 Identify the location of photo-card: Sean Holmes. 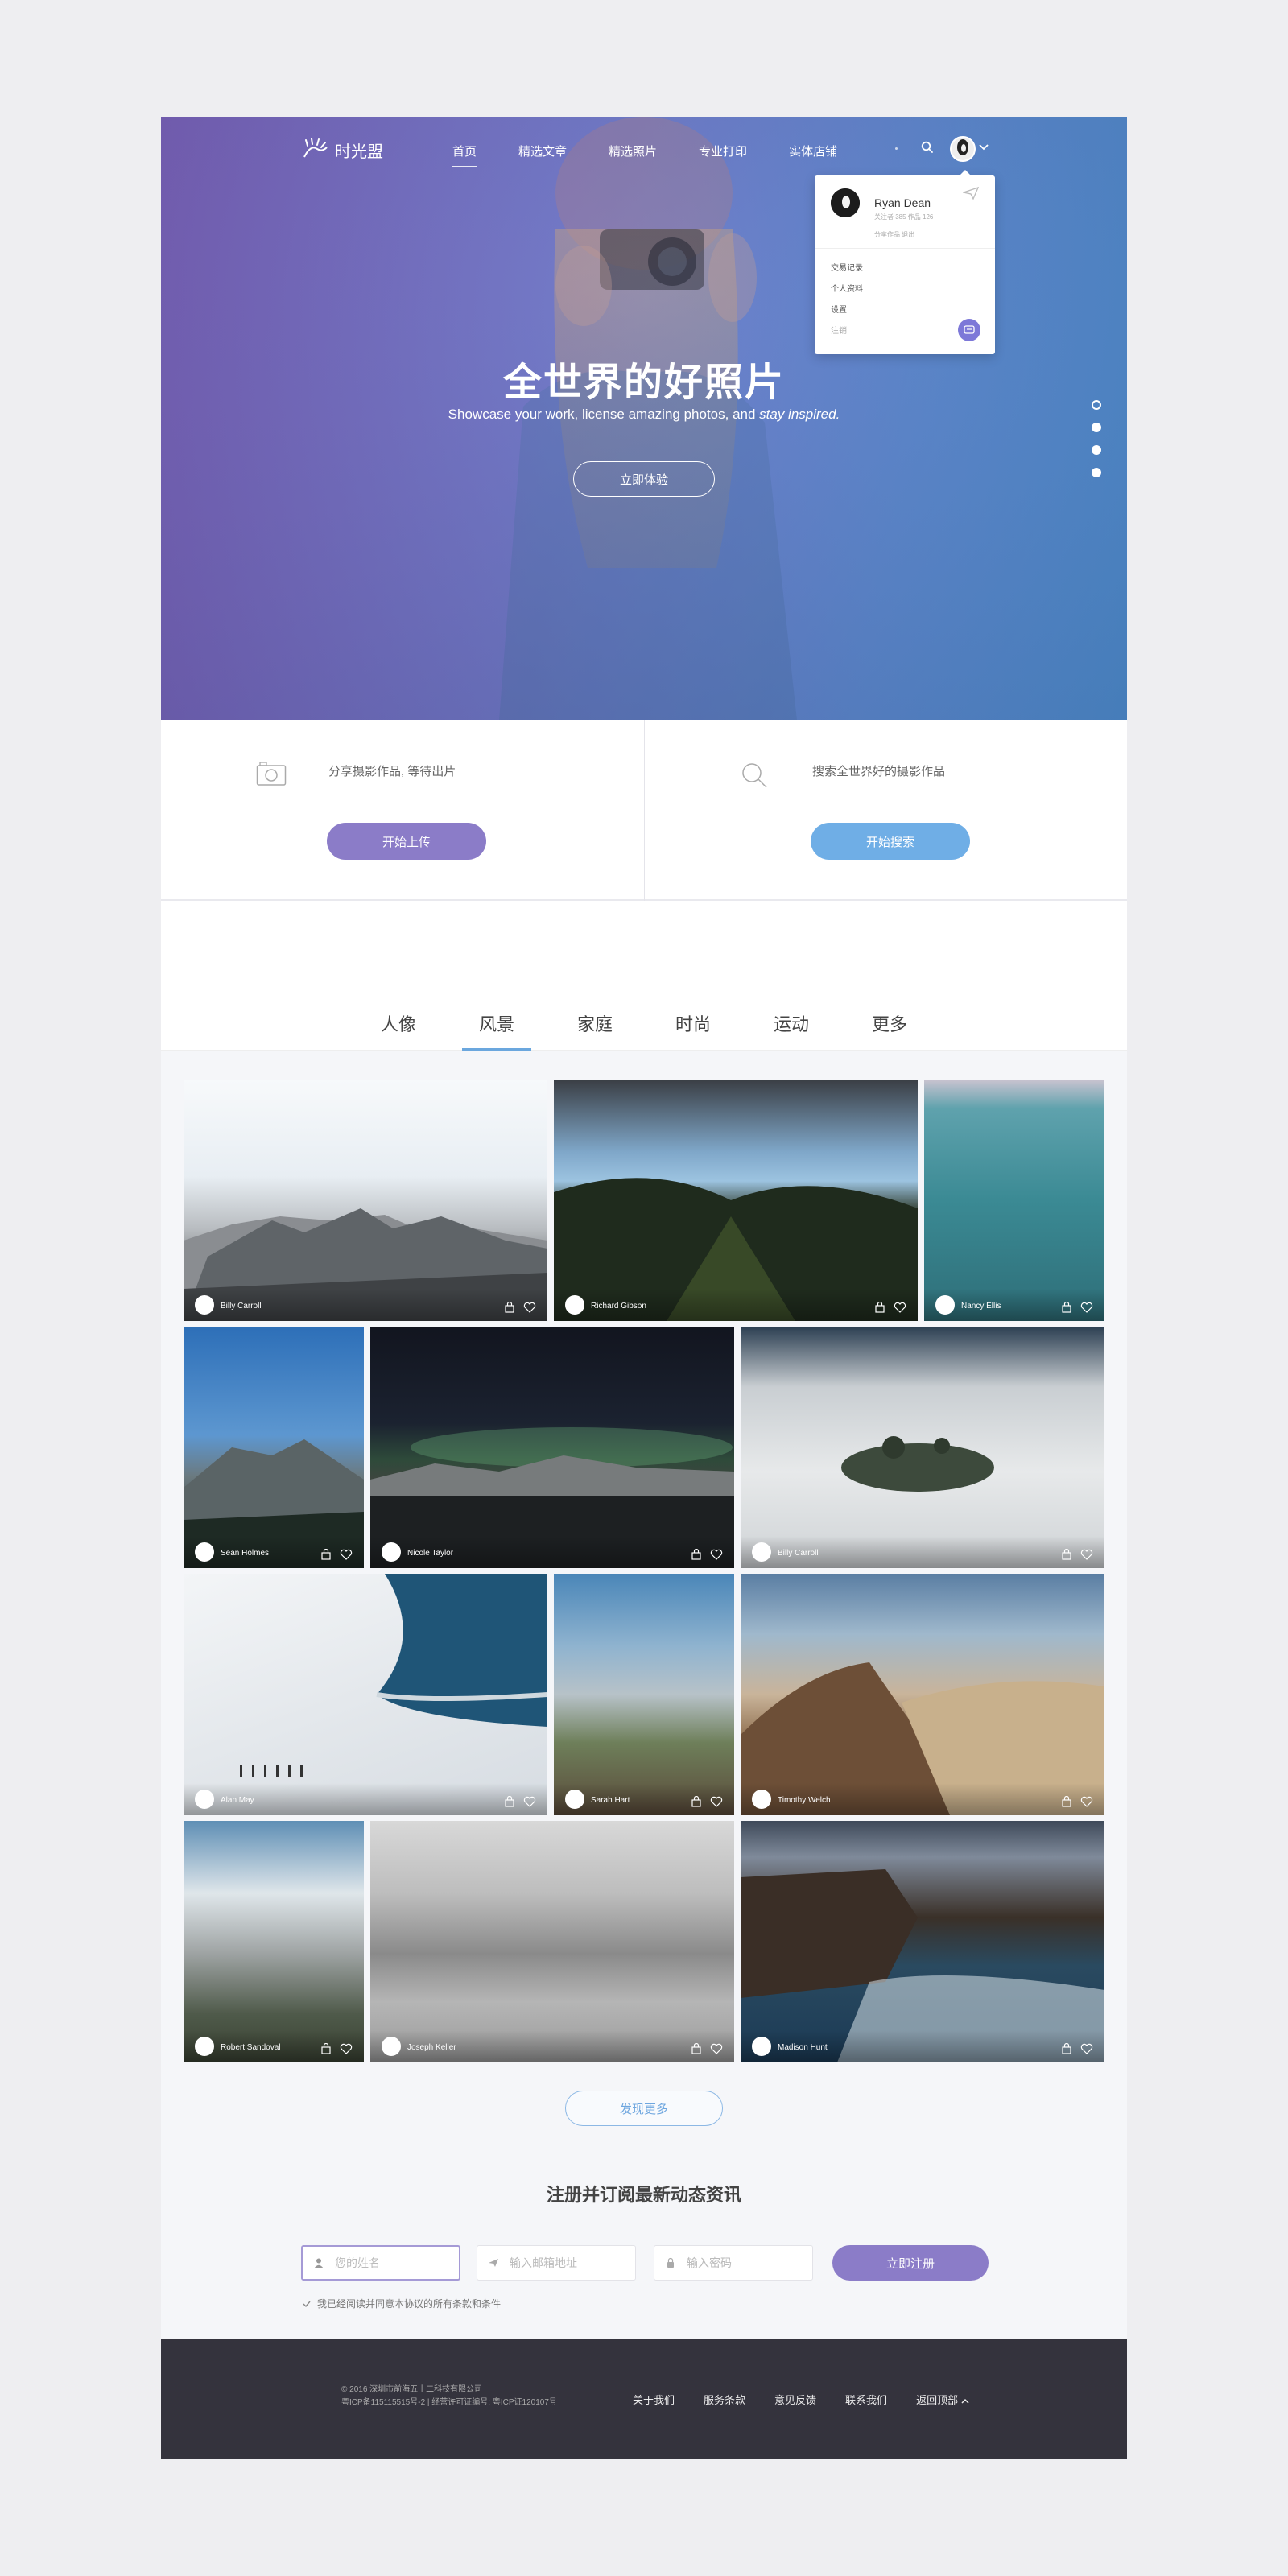
(274, 1447).